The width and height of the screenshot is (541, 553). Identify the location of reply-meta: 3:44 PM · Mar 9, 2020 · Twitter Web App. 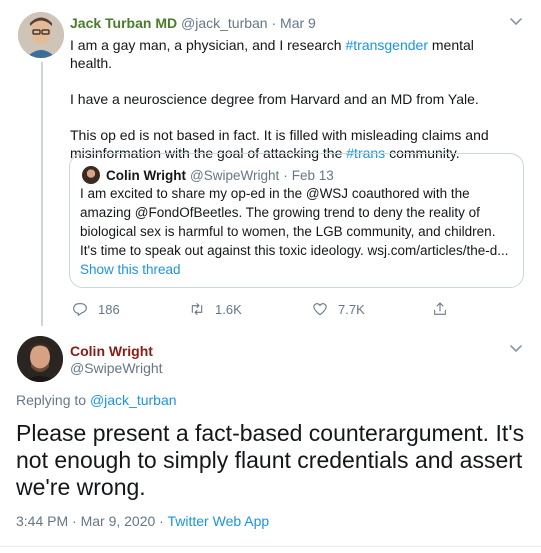
(142, 521).